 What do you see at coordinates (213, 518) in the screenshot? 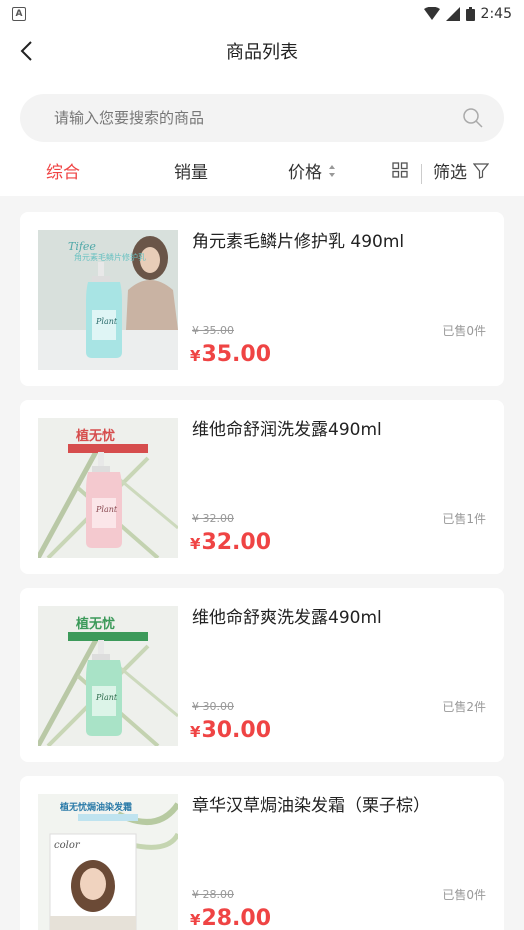
I see `original-price: ¥ 32.00` at bounding box center [213, 518].